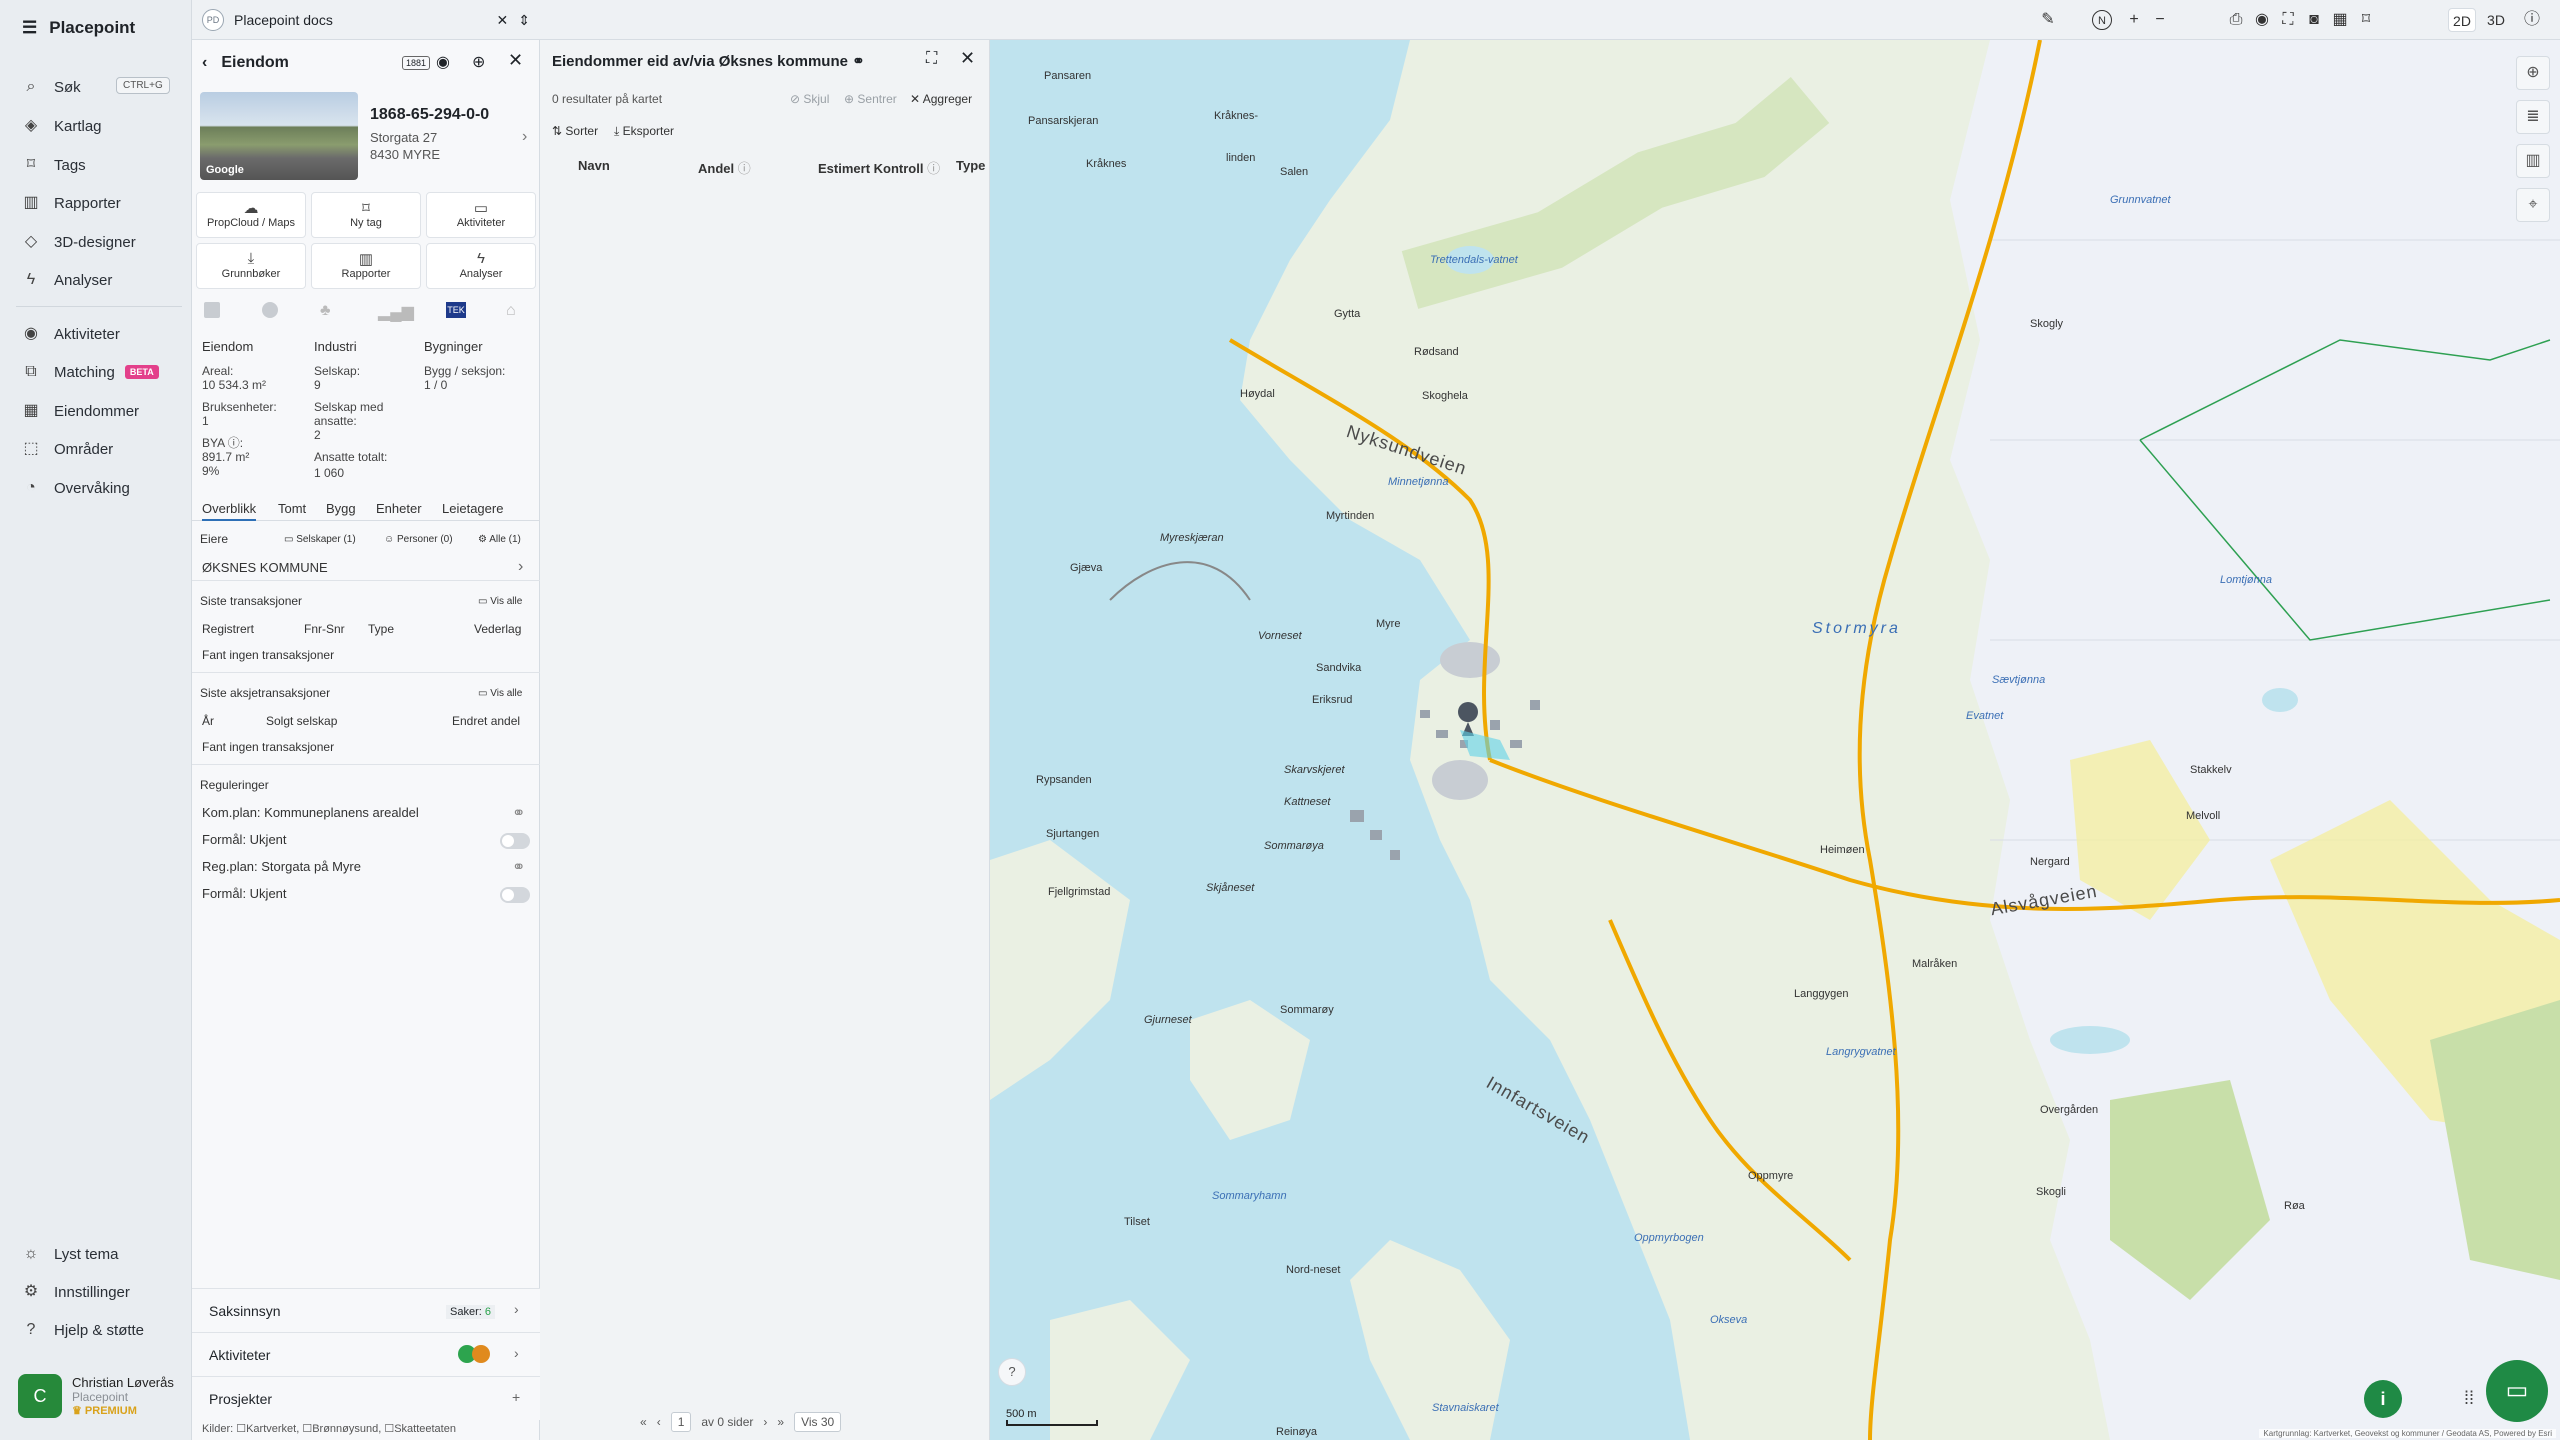  What do you see at coordinates (516, 1397) in the screenshot?
I see `plus-icon: +` at bounding box center [516, 1397].